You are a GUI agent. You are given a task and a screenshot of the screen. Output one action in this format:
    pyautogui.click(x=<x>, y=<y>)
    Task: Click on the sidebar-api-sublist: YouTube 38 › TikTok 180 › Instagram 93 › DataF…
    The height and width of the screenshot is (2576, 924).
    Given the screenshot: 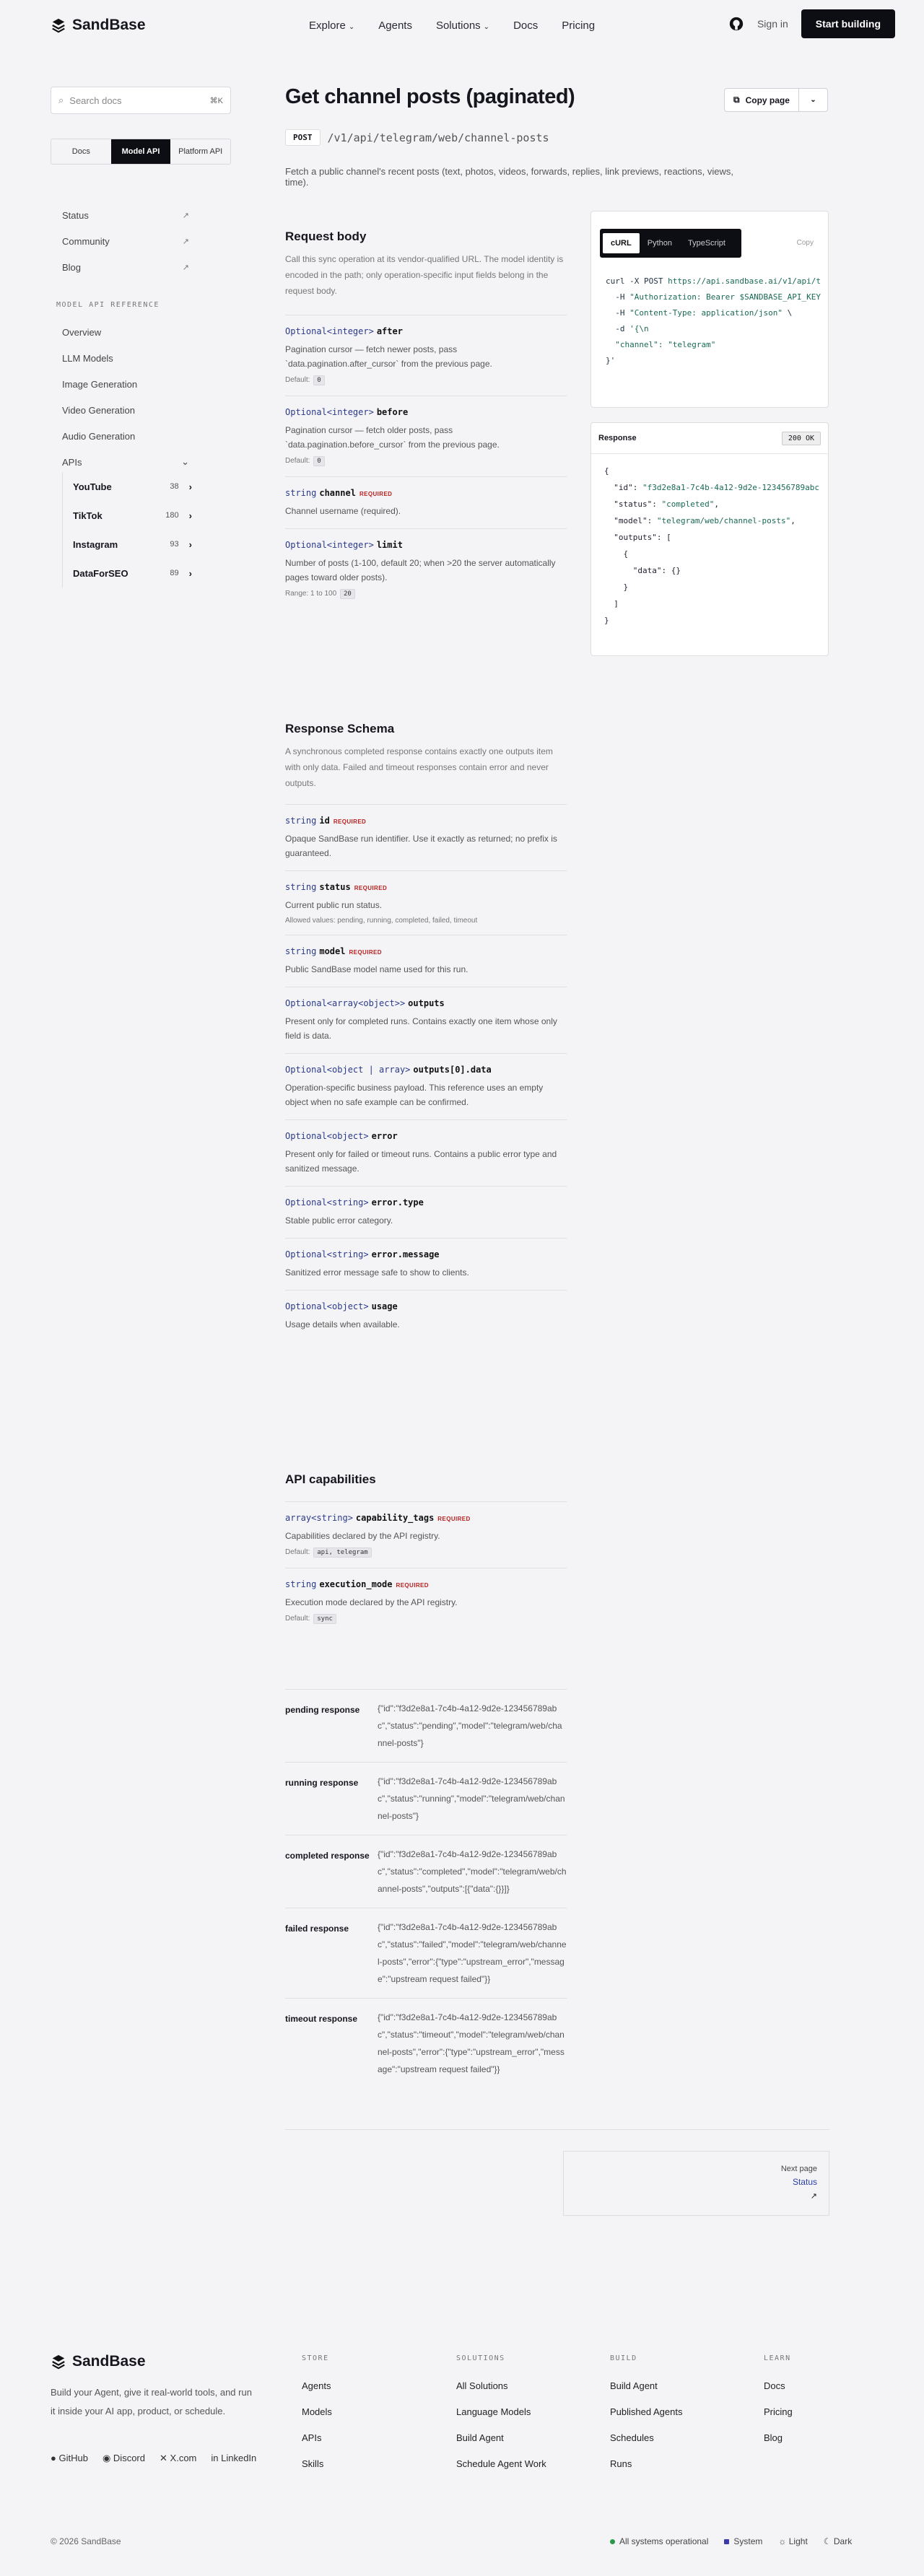 What is the action you would take?
    pyautogui.click(x=127, y=530)
    